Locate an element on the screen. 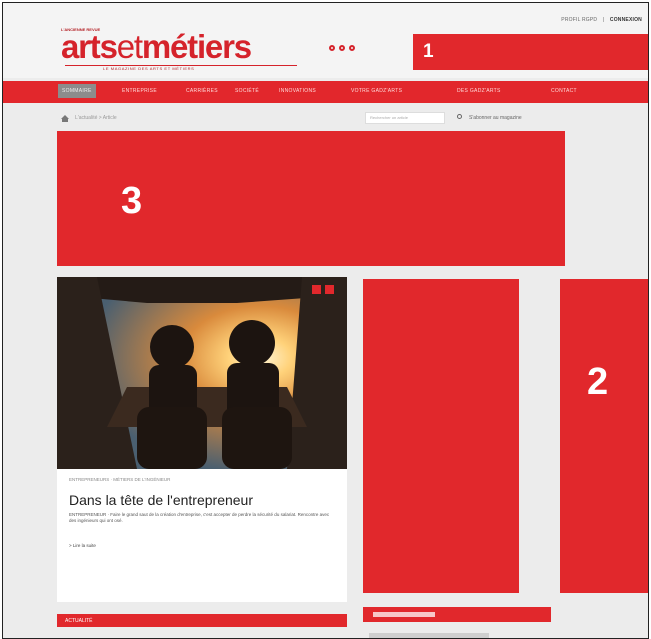  logo-text-metiers: métiers is located at coordinates (196, 46).